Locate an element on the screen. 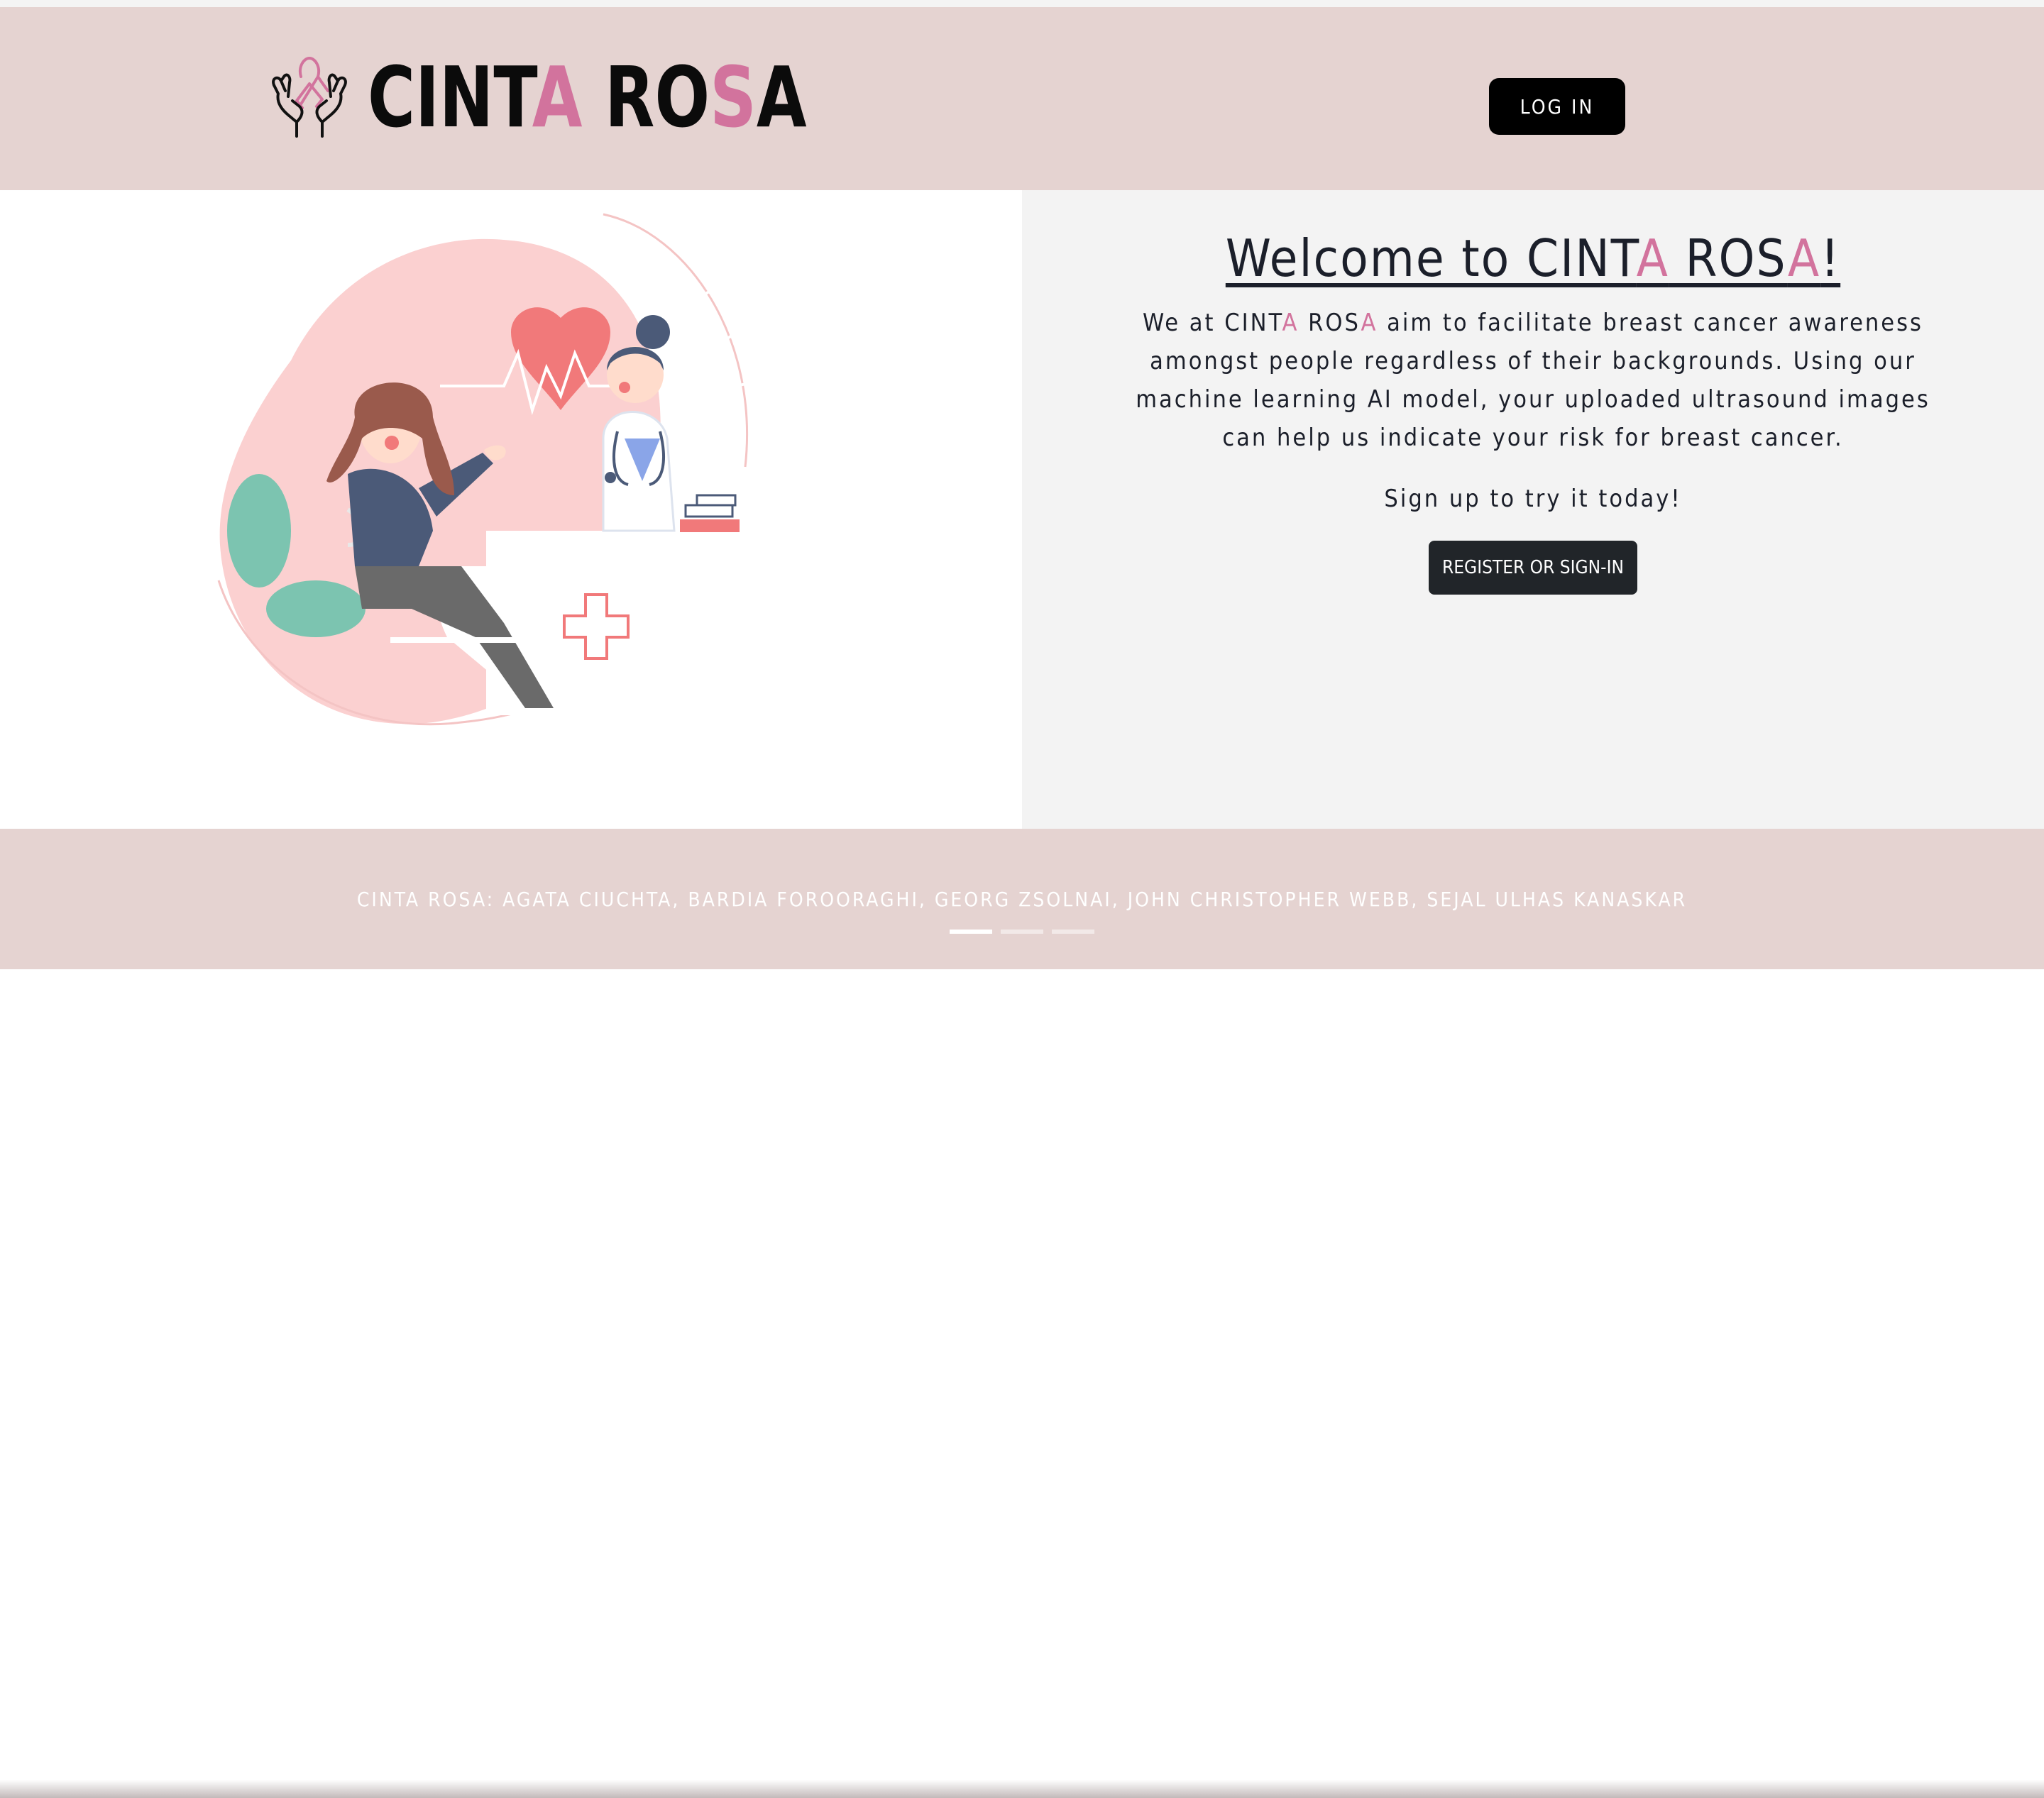  ribbon-hands-logo-icon is located at coordinates (309, 97).